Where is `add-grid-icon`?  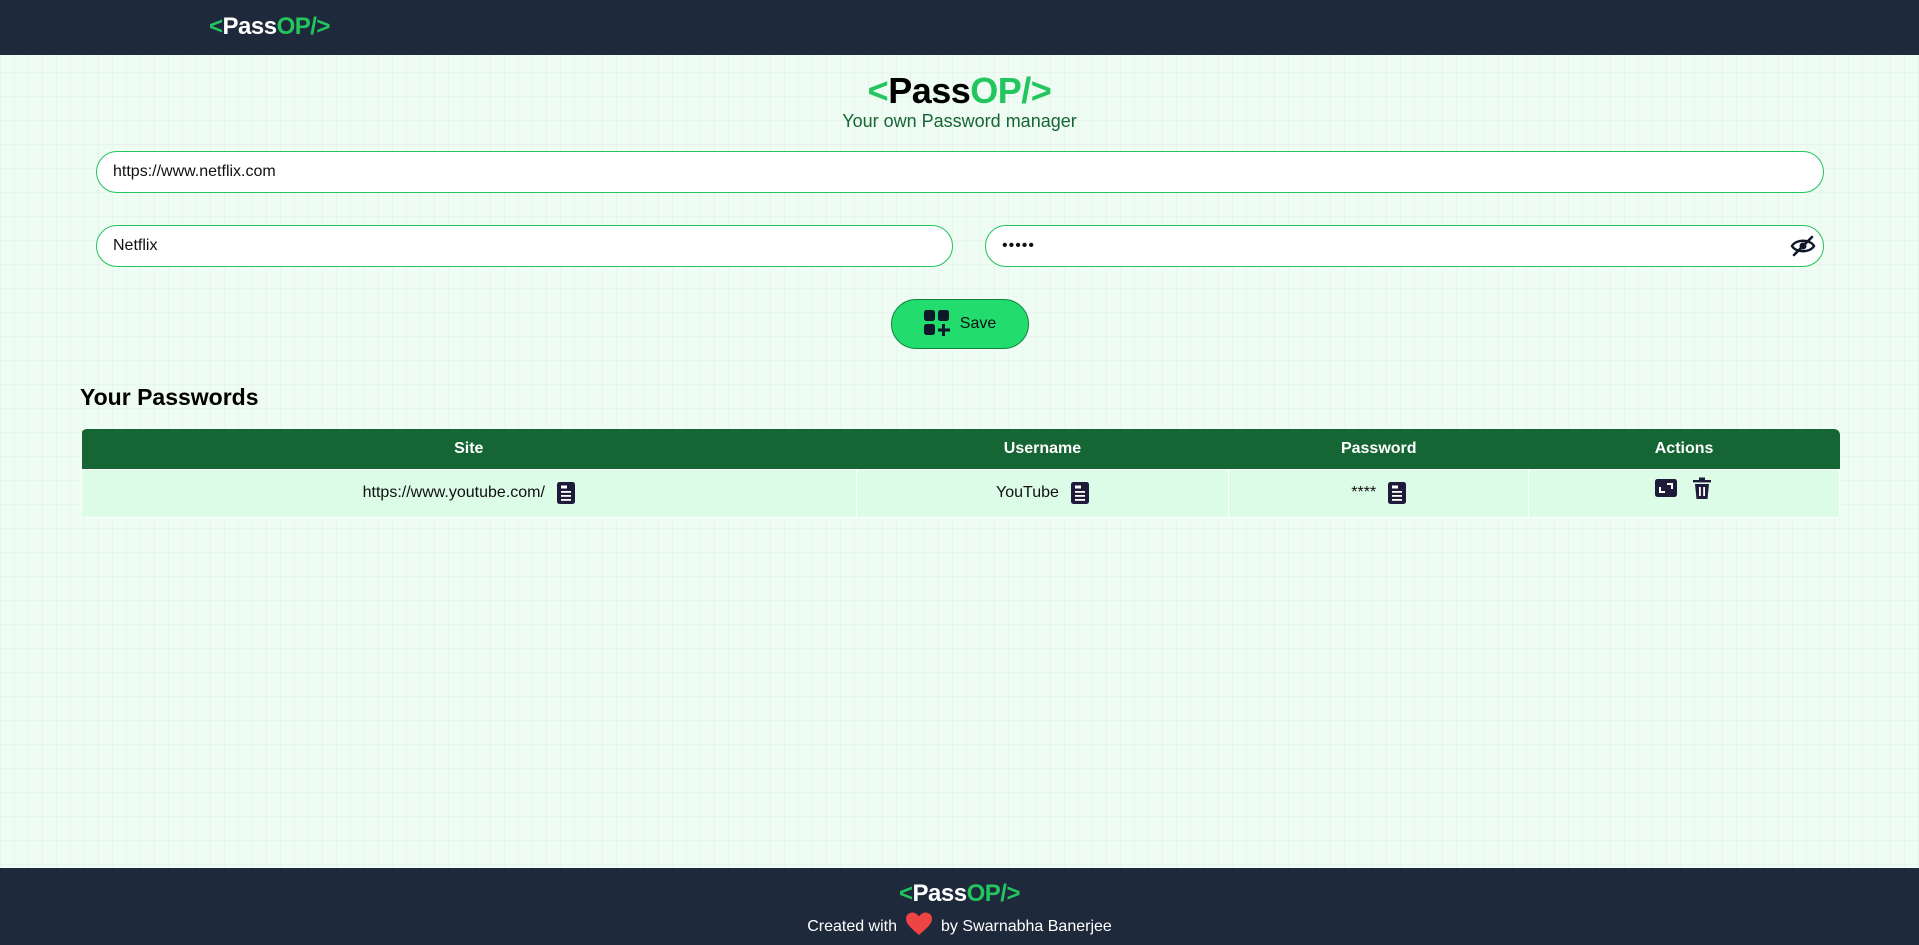 add-grid-icon is located at coordinates (936, 324).